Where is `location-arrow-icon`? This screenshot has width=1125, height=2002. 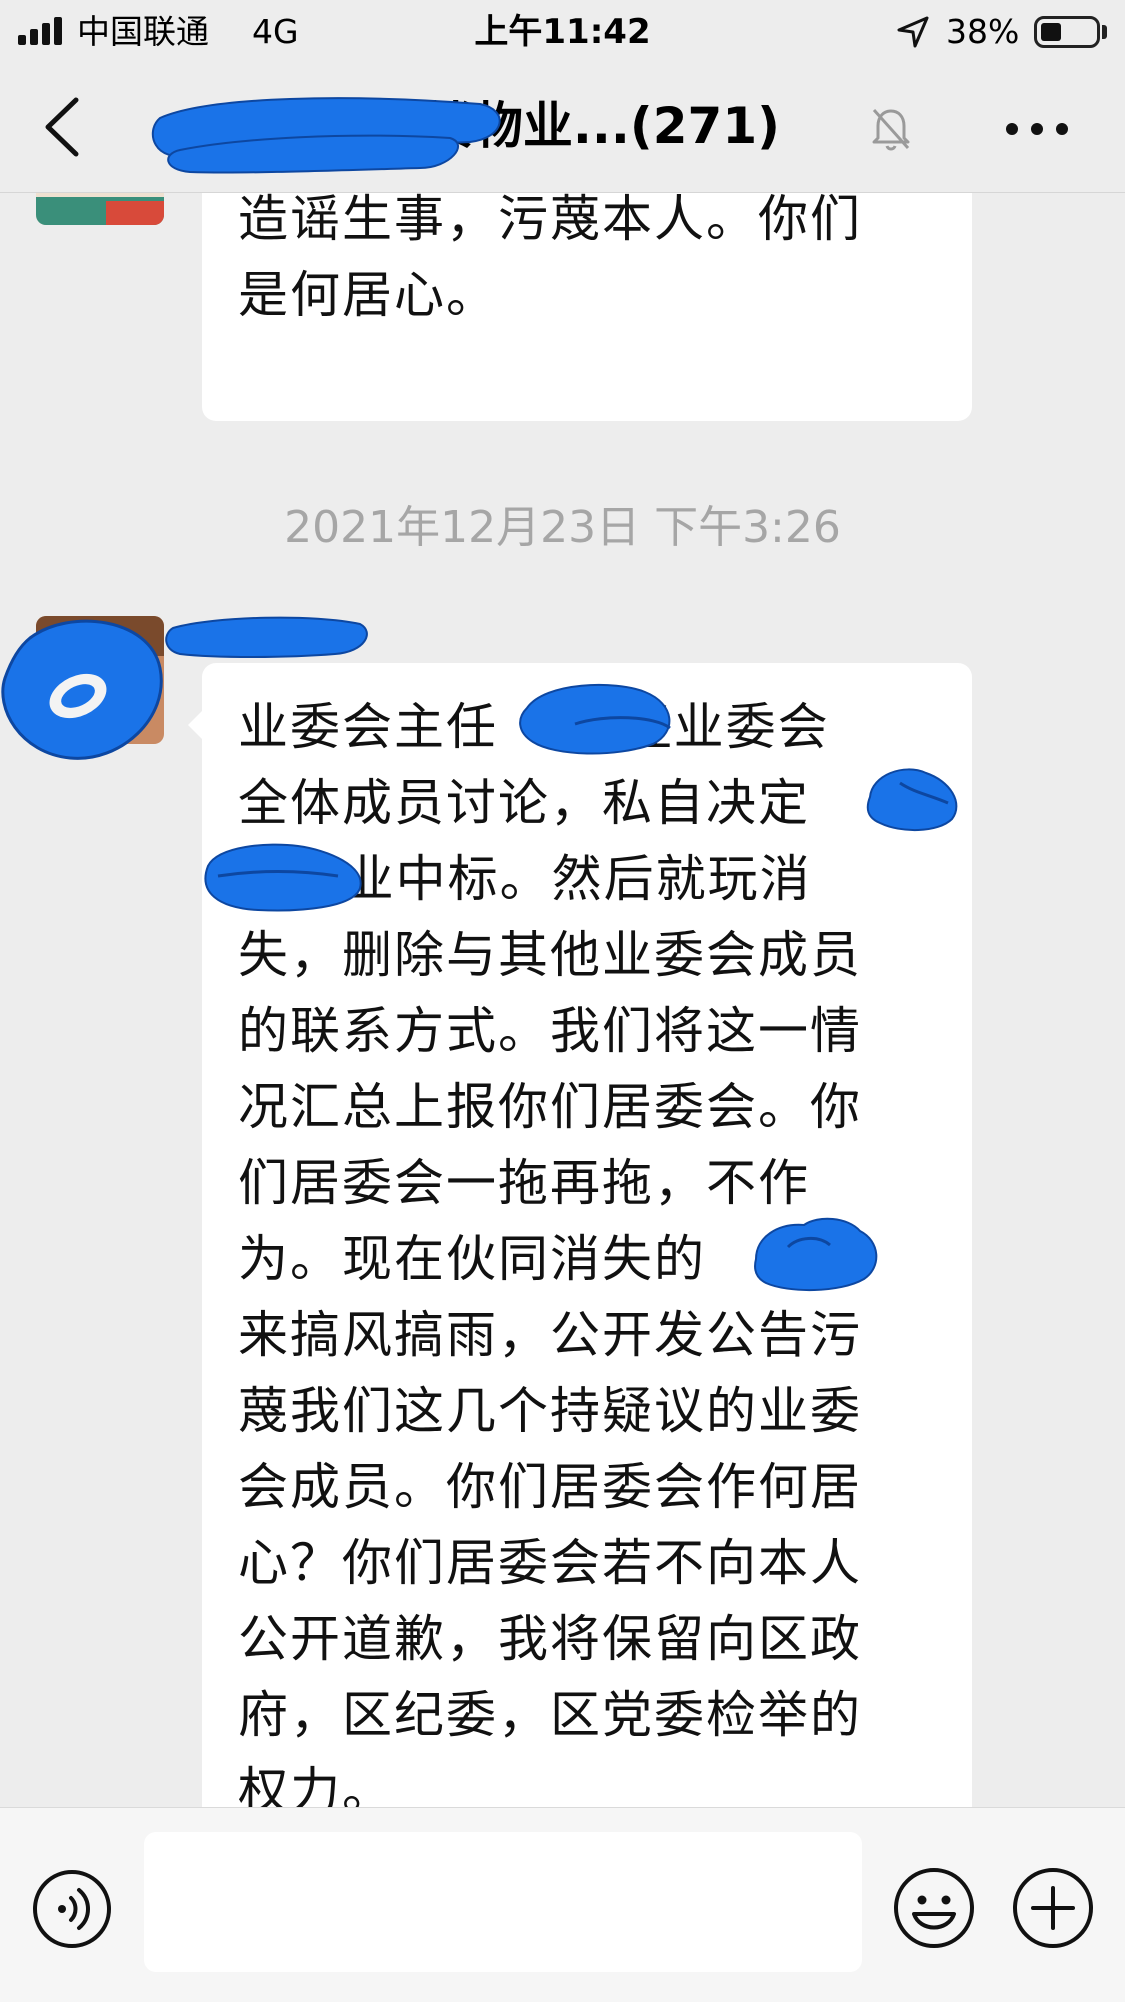 location-arrow-icon is located at coordinates (913, 32).